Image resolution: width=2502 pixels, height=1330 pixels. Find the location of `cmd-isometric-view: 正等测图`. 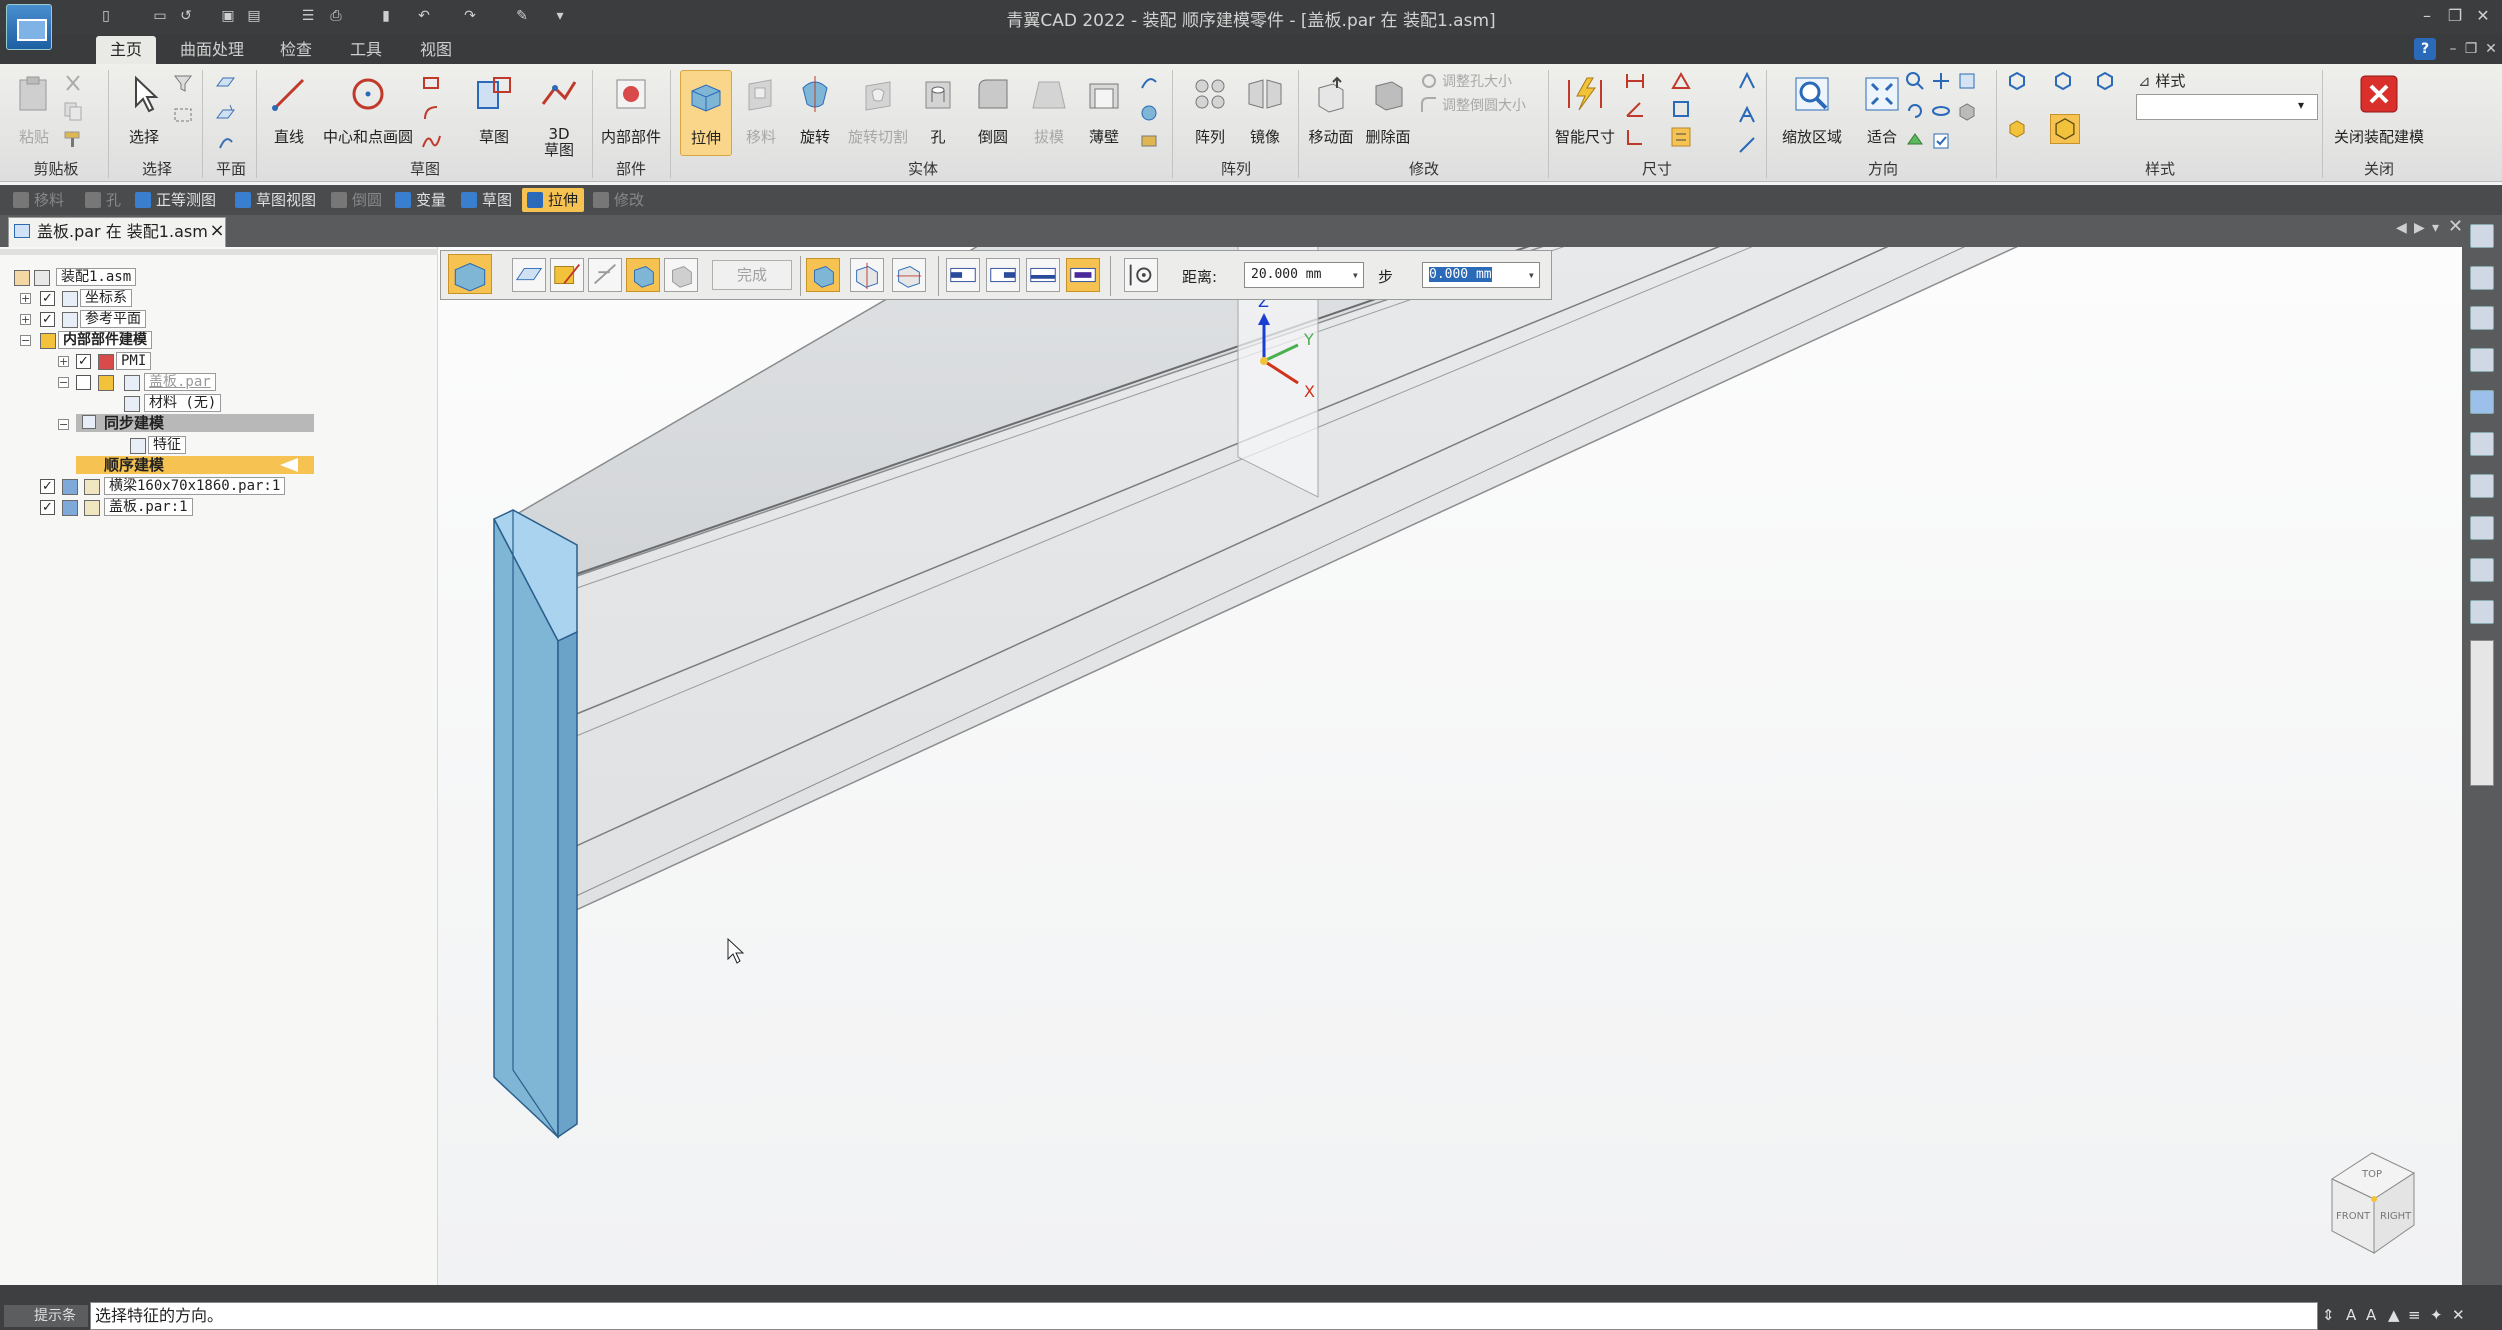

cmd-isometric-view: 正等测图 is located at coordinates (176, 200).